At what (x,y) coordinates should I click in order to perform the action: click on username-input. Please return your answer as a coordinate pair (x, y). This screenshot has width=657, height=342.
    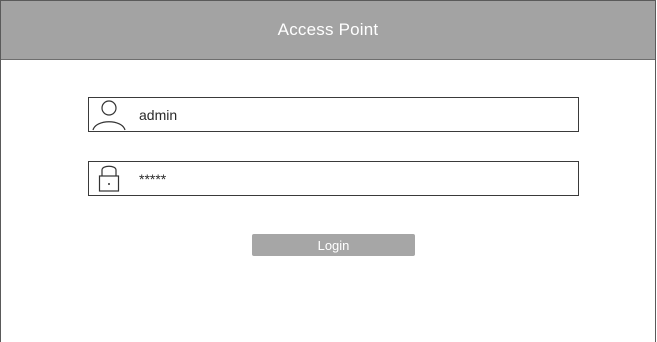
    Looking at the image, I should click on (353, 114).